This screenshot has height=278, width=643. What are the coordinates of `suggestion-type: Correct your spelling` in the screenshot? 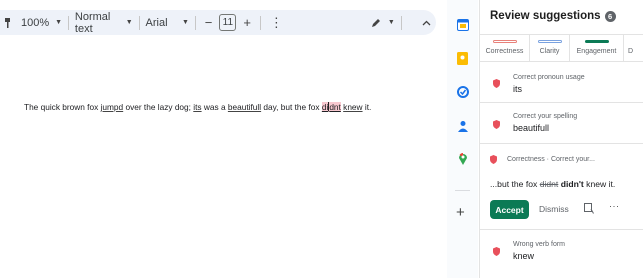 It's located at (545, 116).